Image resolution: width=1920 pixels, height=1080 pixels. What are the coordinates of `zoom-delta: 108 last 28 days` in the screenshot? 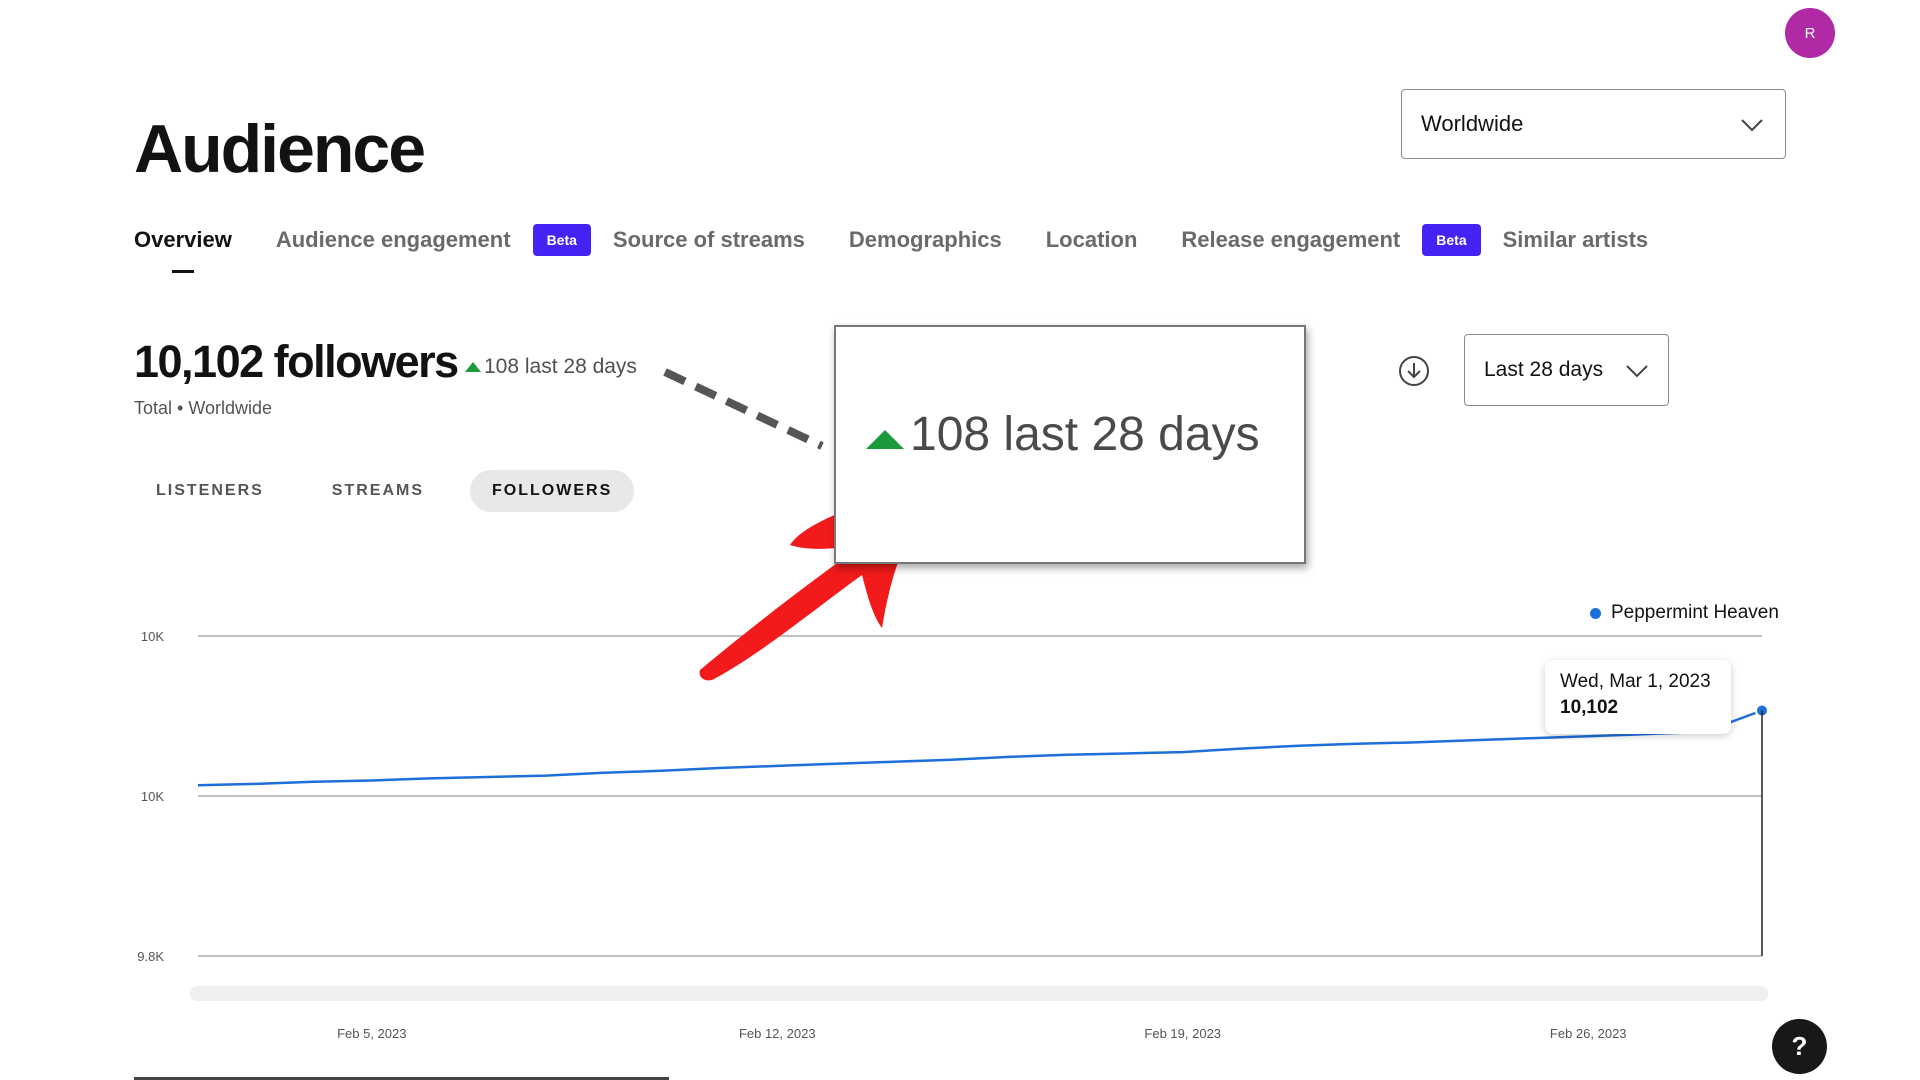 It's located at (1063, 434).